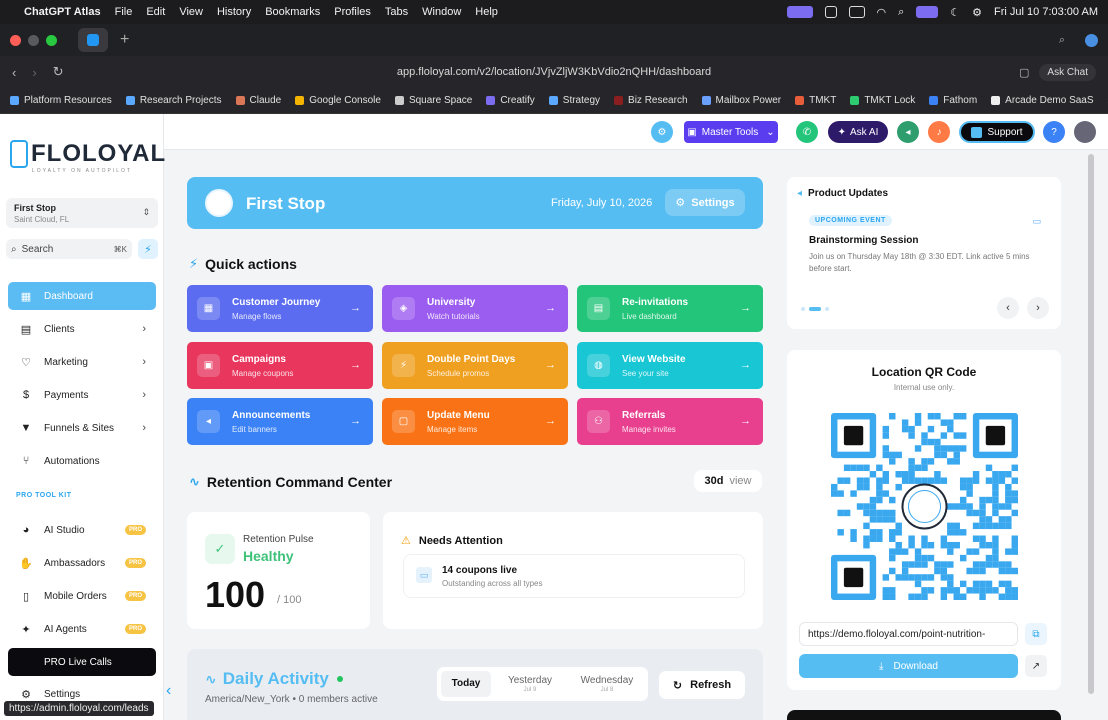  I want to click on help-button: ?, so click(1054, 132).